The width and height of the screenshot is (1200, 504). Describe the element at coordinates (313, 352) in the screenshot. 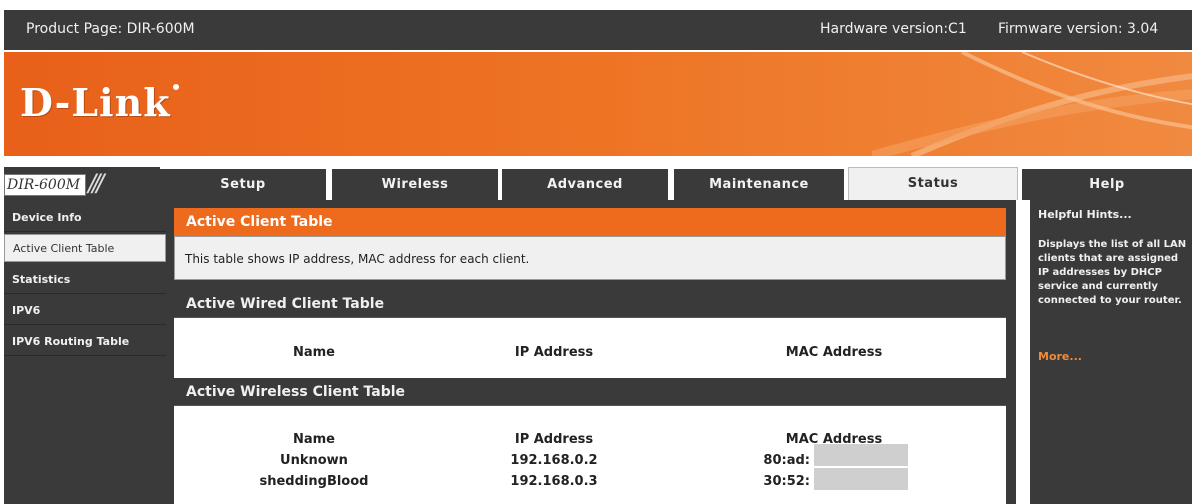

I see `wired-col-name: Name` at that location.